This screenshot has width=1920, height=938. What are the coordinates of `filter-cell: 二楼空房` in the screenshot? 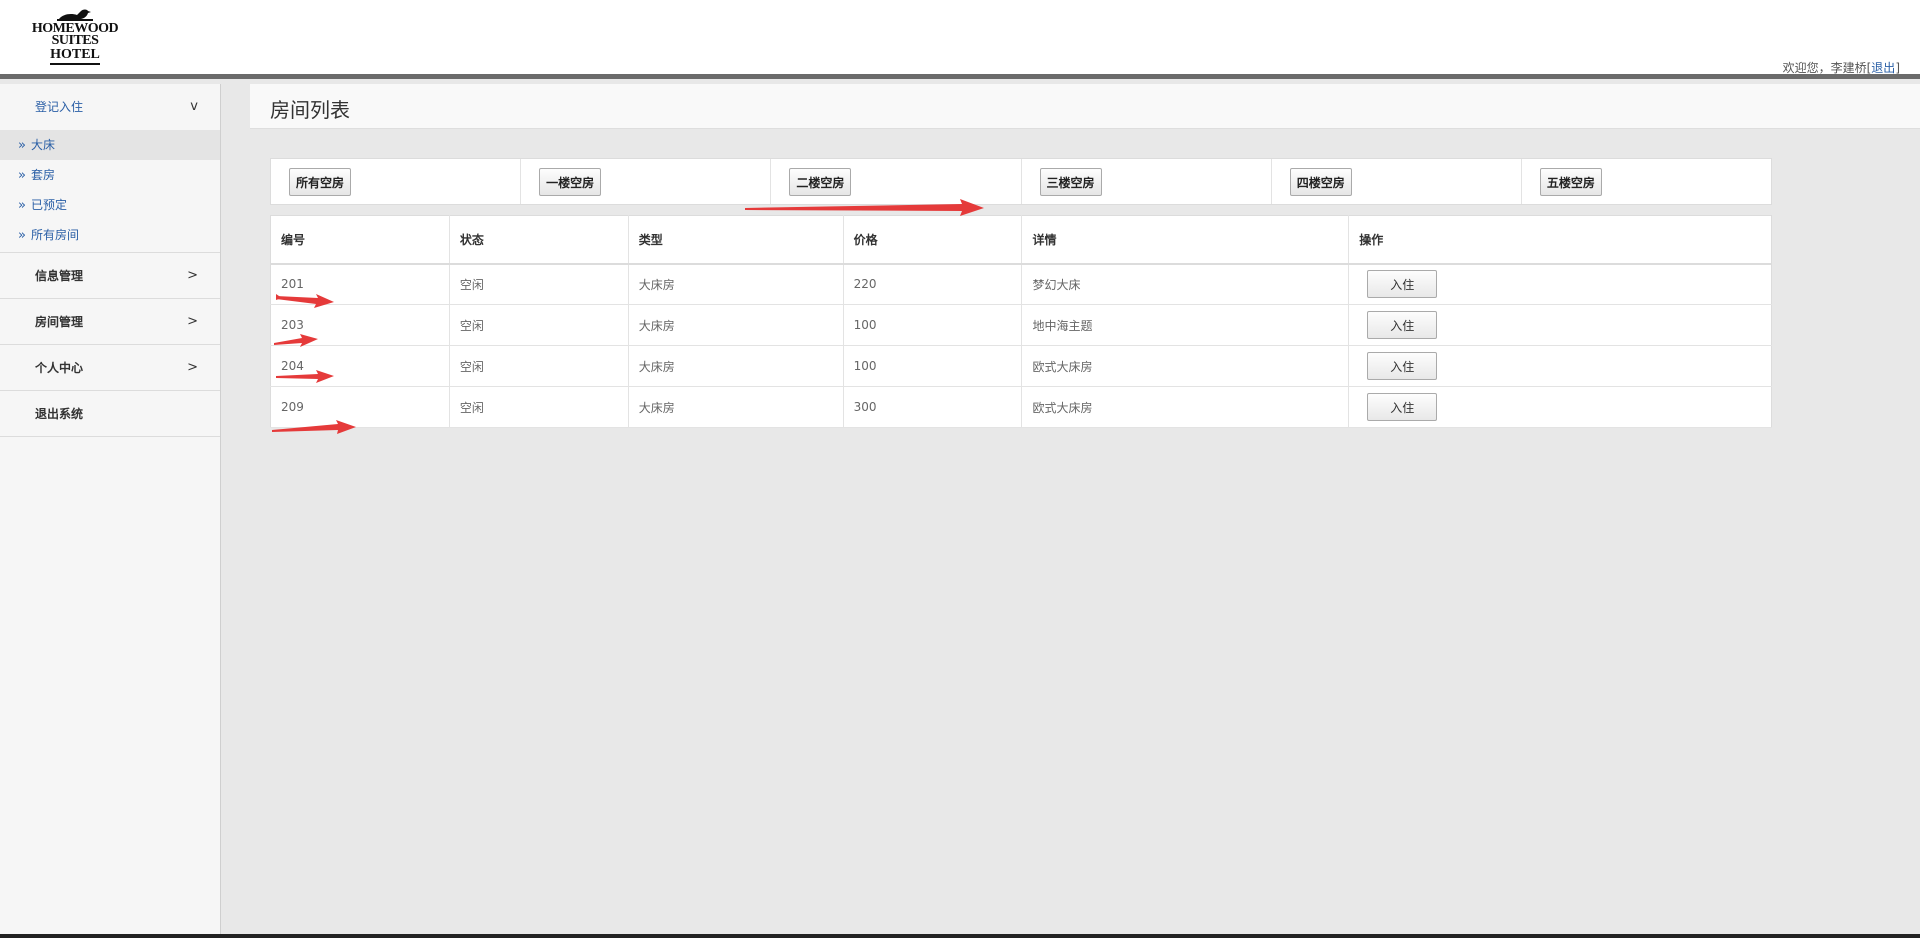 It's located at (896, 181).